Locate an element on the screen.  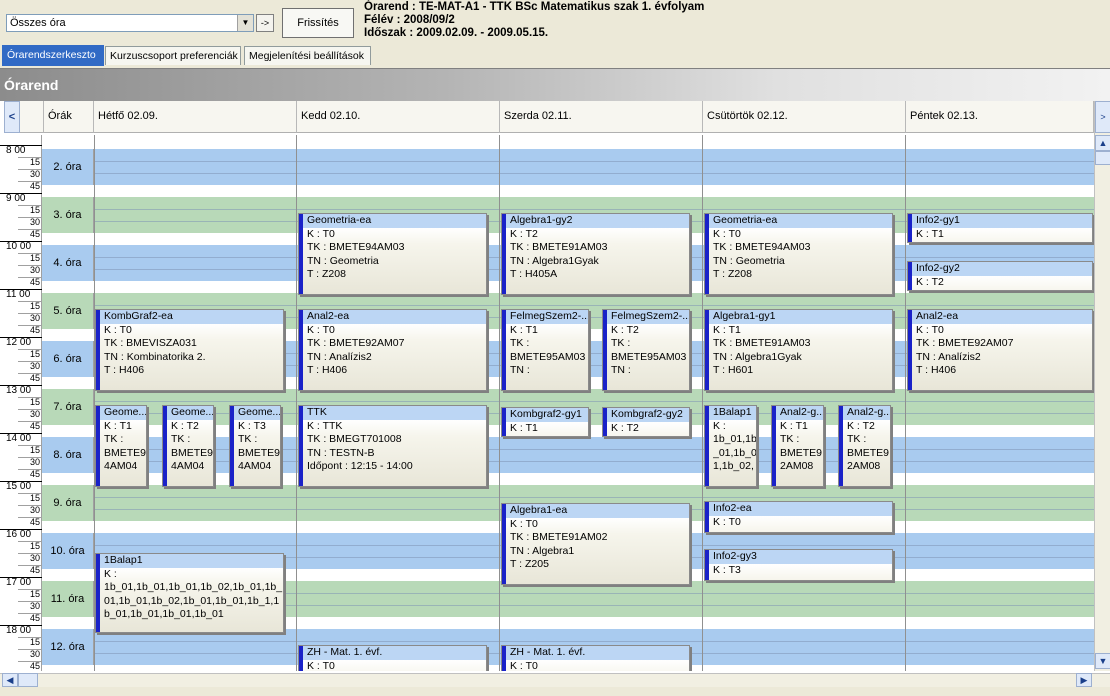
course-event: Info2-gy2 K : T2 is located at coordinates (1000, 276).